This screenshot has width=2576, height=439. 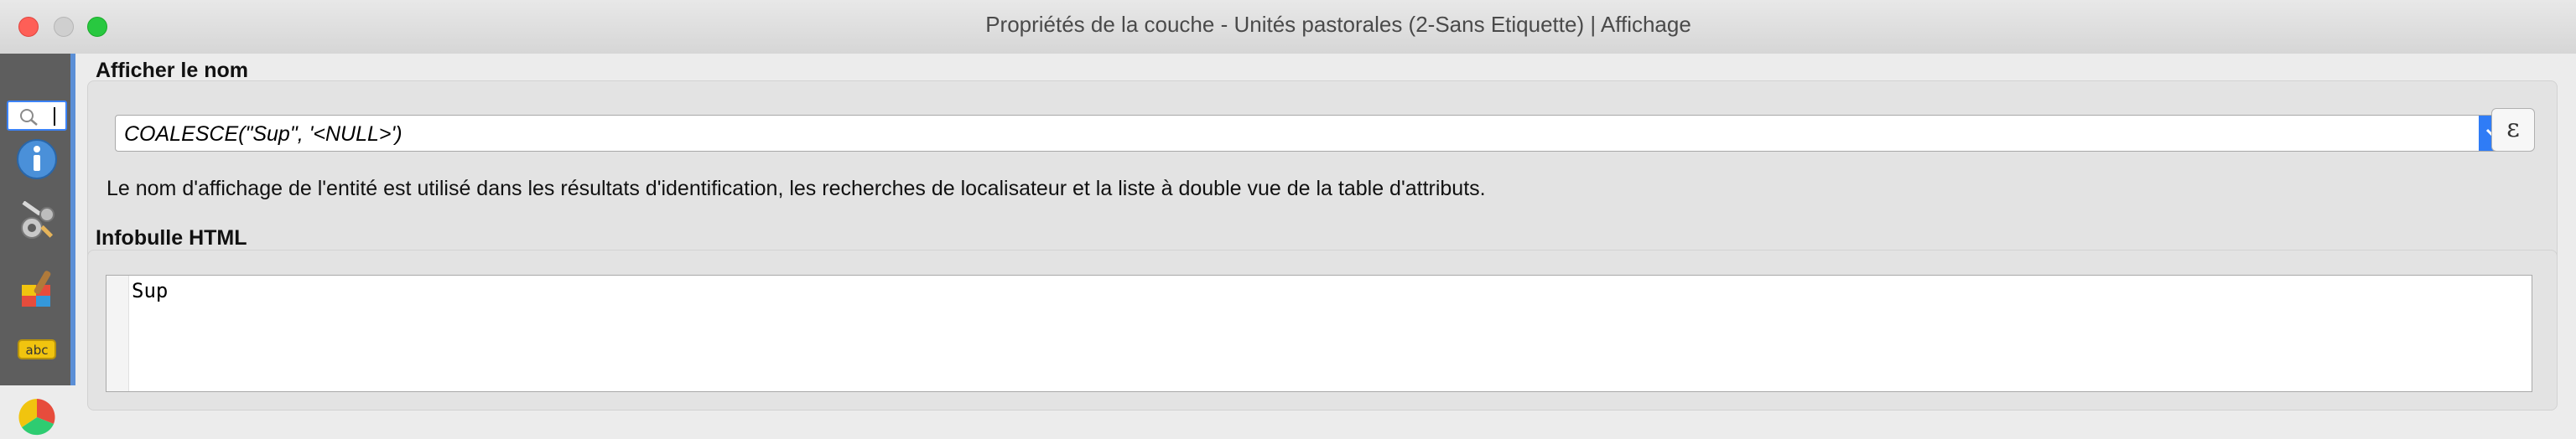 What do you see at coordinates (37, 288) in the screenshot?
I see `symbology-brush-icon` at bounding box center [37, 288].